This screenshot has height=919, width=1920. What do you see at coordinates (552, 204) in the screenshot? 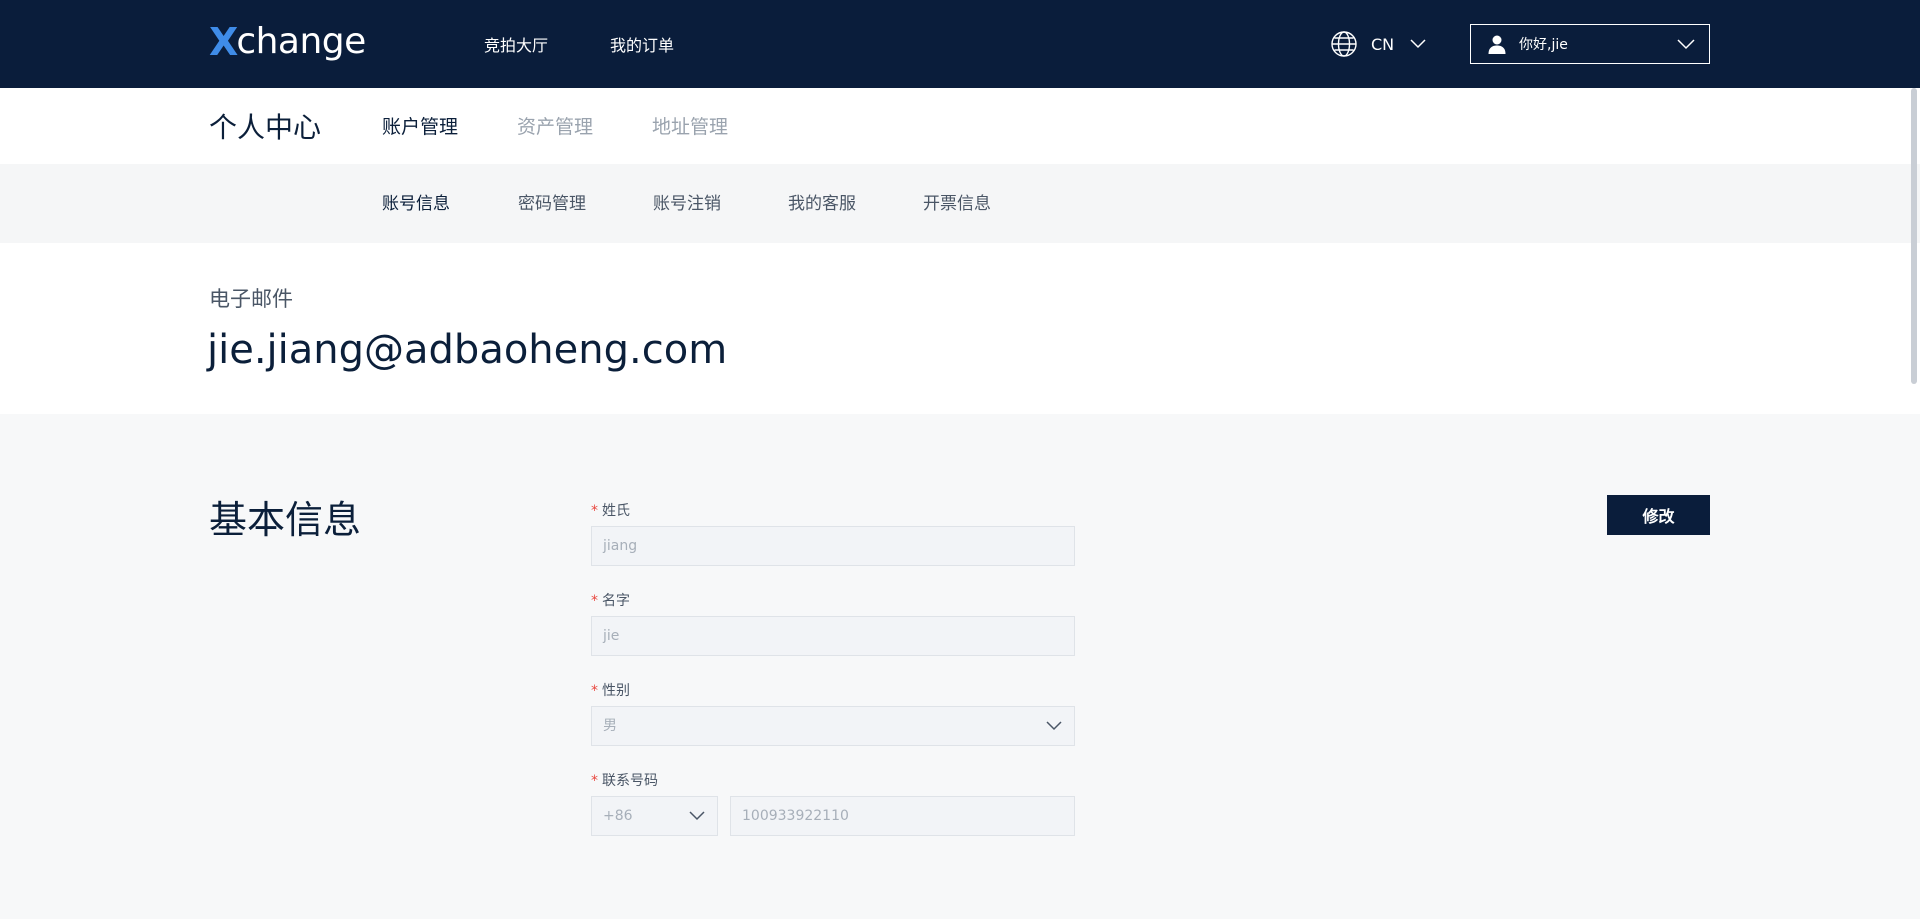
I see `subtab-password-management: 密码管理` at bounding box center [552, 204].